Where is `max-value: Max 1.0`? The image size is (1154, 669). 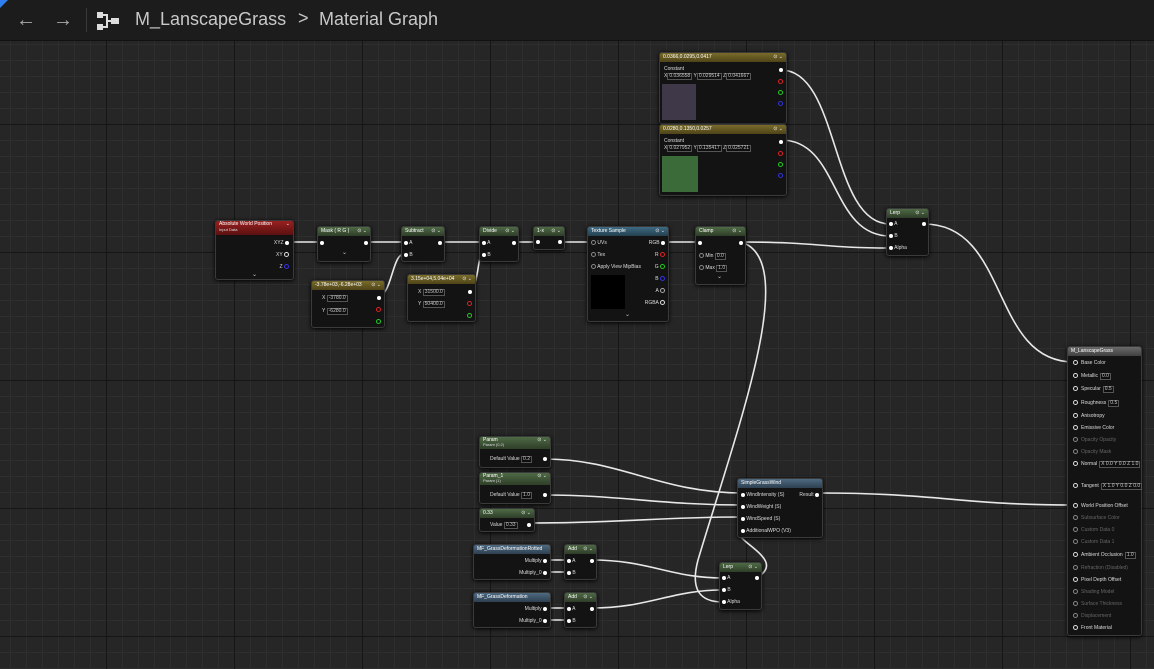
max-value: Max 1.0 is located at coordinates (713, 268).